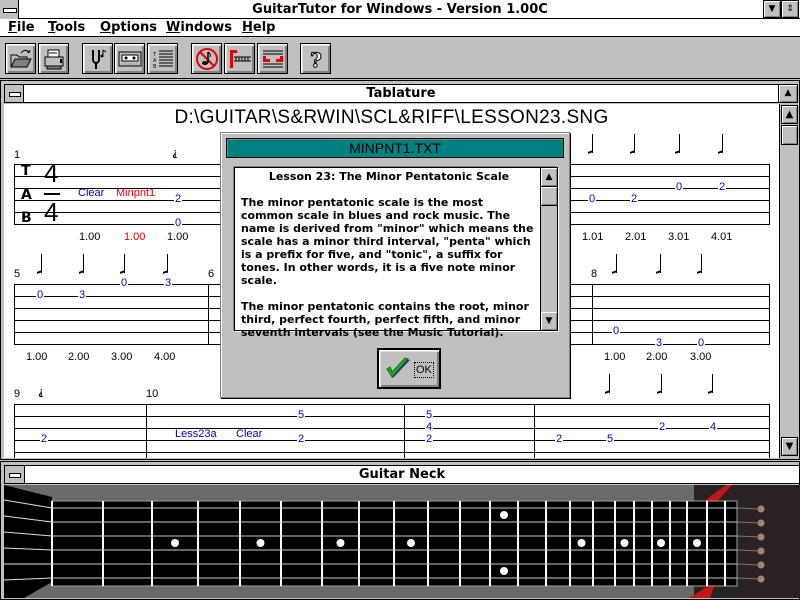  Describe the element at coordinates (129, 58) in the screenshot. I see `tape-player-button` at that location.